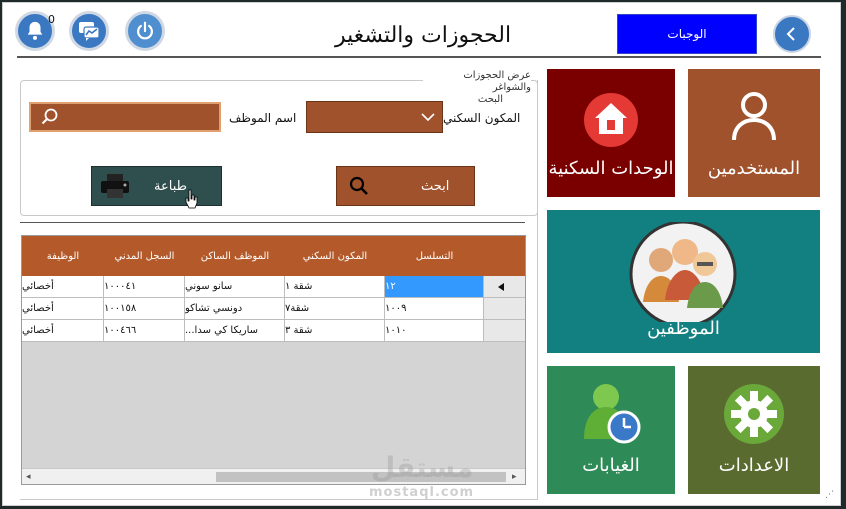  What do you see at coordinates (754, 414) in the screenshot?
I see `gear-icon` at bounding box center [754, 414].